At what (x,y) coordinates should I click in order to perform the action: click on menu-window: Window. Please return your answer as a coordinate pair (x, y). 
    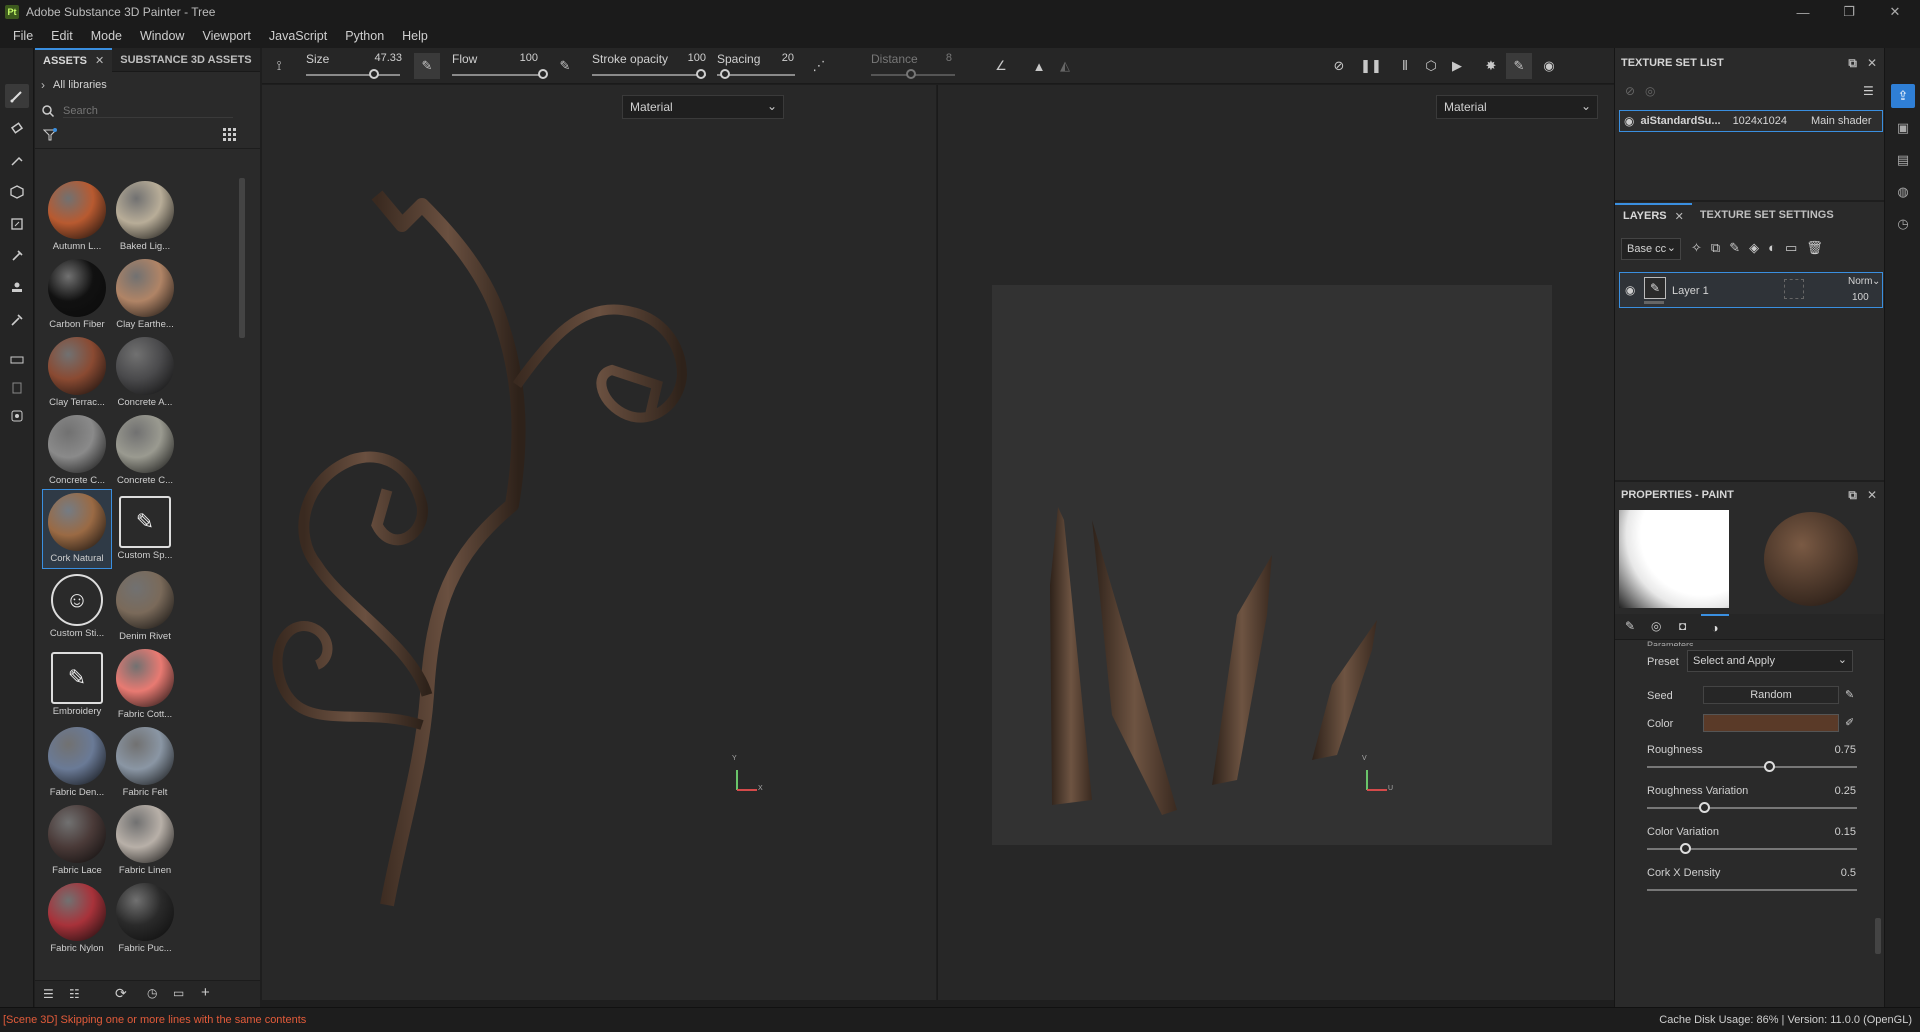
    Looking at the image, I should click on (162, 36).